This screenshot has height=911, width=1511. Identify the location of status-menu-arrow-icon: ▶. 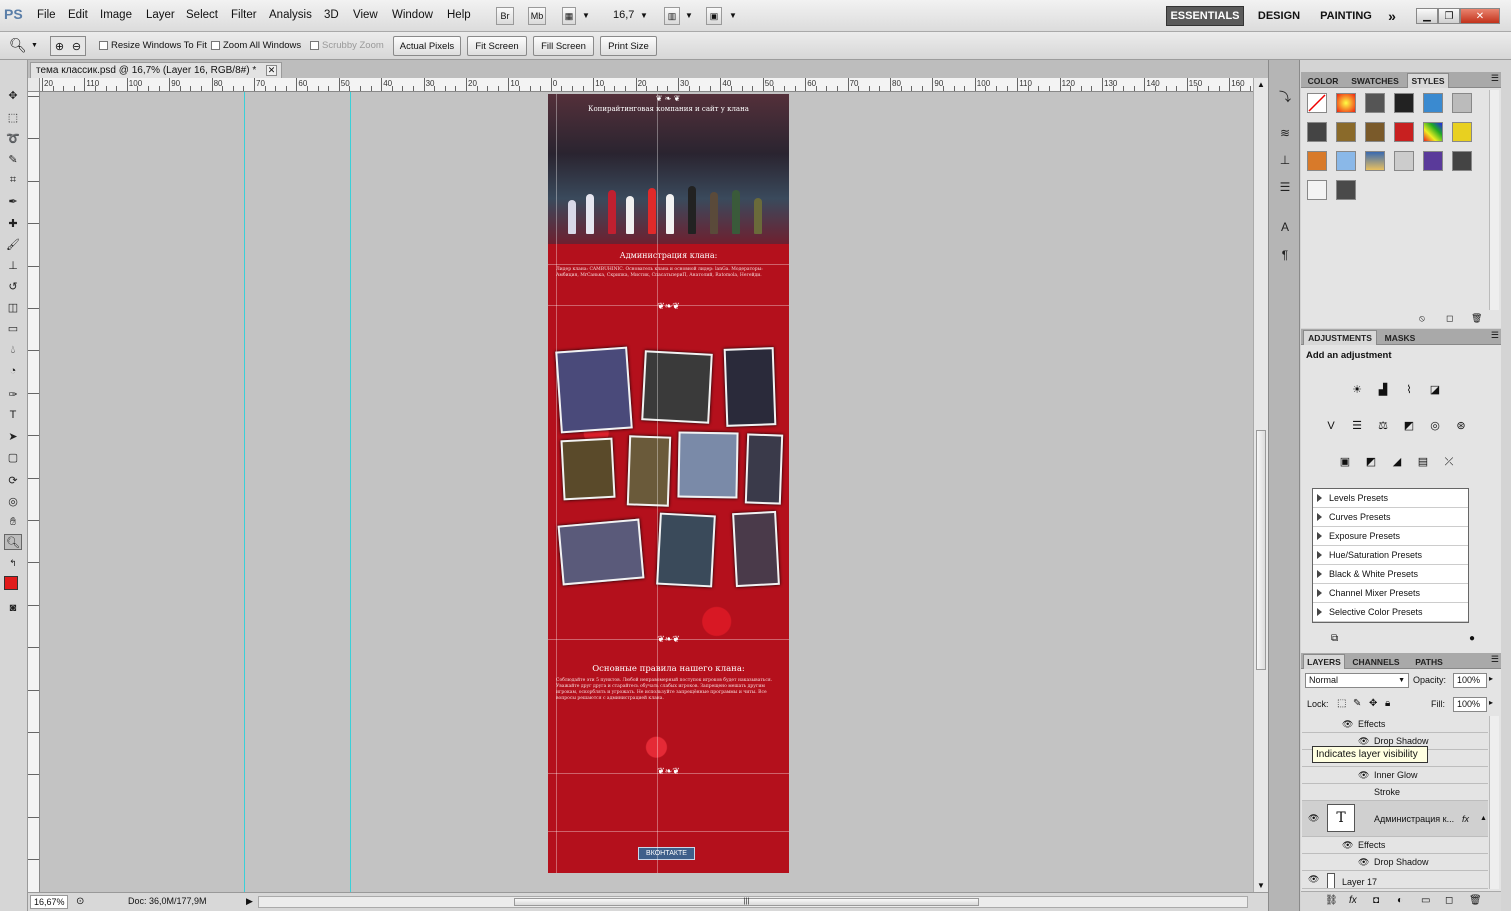
(249, 901).